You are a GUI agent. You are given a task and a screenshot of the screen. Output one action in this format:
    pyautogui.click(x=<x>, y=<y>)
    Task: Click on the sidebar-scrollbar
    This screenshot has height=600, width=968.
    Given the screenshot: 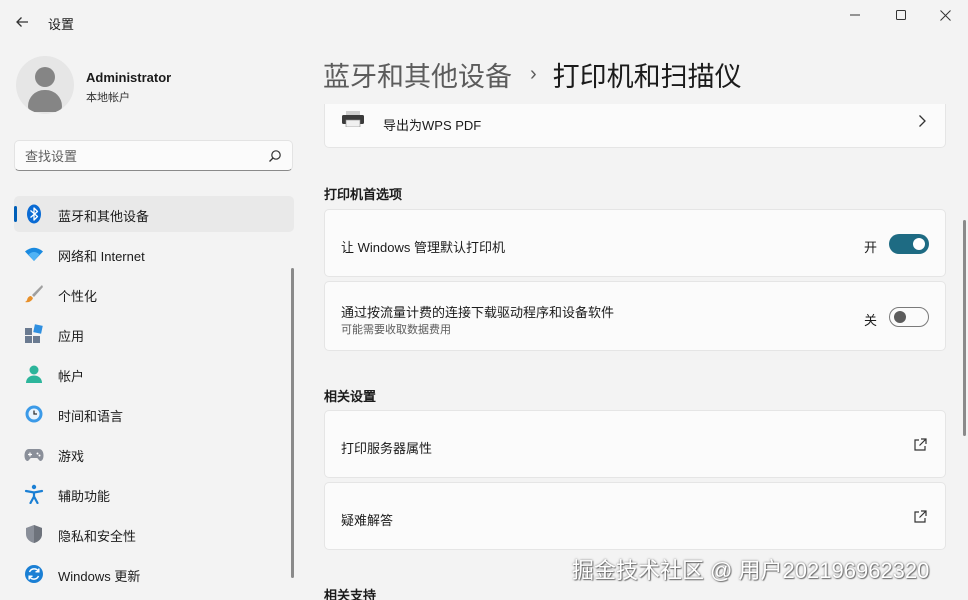 What is the action you would take?
    pyautogui.click(x=292, y=423)
    